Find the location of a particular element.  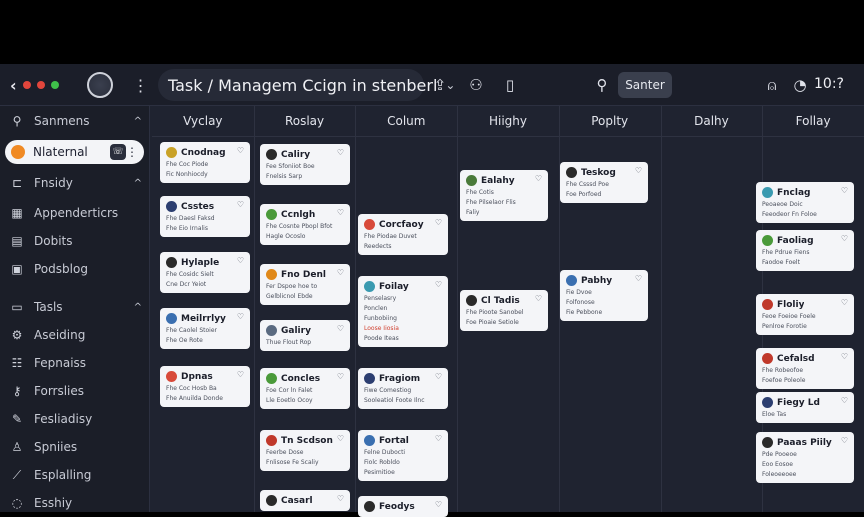

task-card: Fiegy Ld ♡ Eloe Tas is located at coordinates (805, 407).